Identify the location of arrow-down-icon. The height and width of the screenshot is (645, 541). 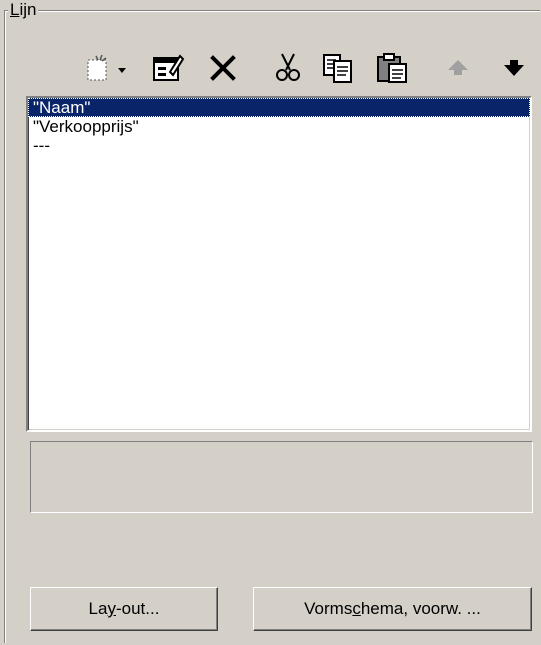
(514, 68).